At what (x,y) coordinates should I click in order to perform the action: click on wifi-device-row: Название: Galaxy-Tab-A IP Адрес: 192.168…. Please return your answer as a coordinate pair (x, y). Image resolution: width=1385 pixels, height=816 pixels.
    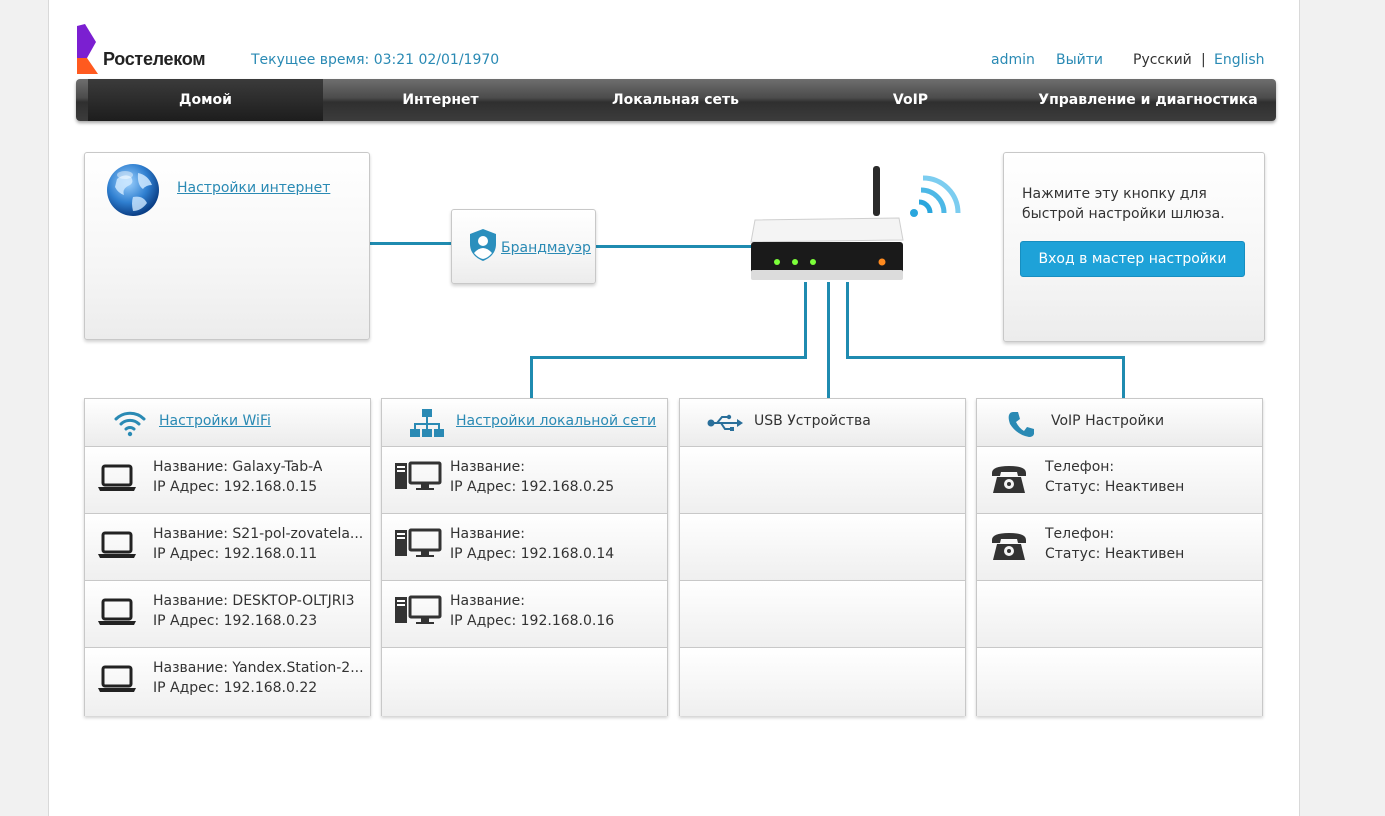
    Looking at the image, I should click on (227, 480).